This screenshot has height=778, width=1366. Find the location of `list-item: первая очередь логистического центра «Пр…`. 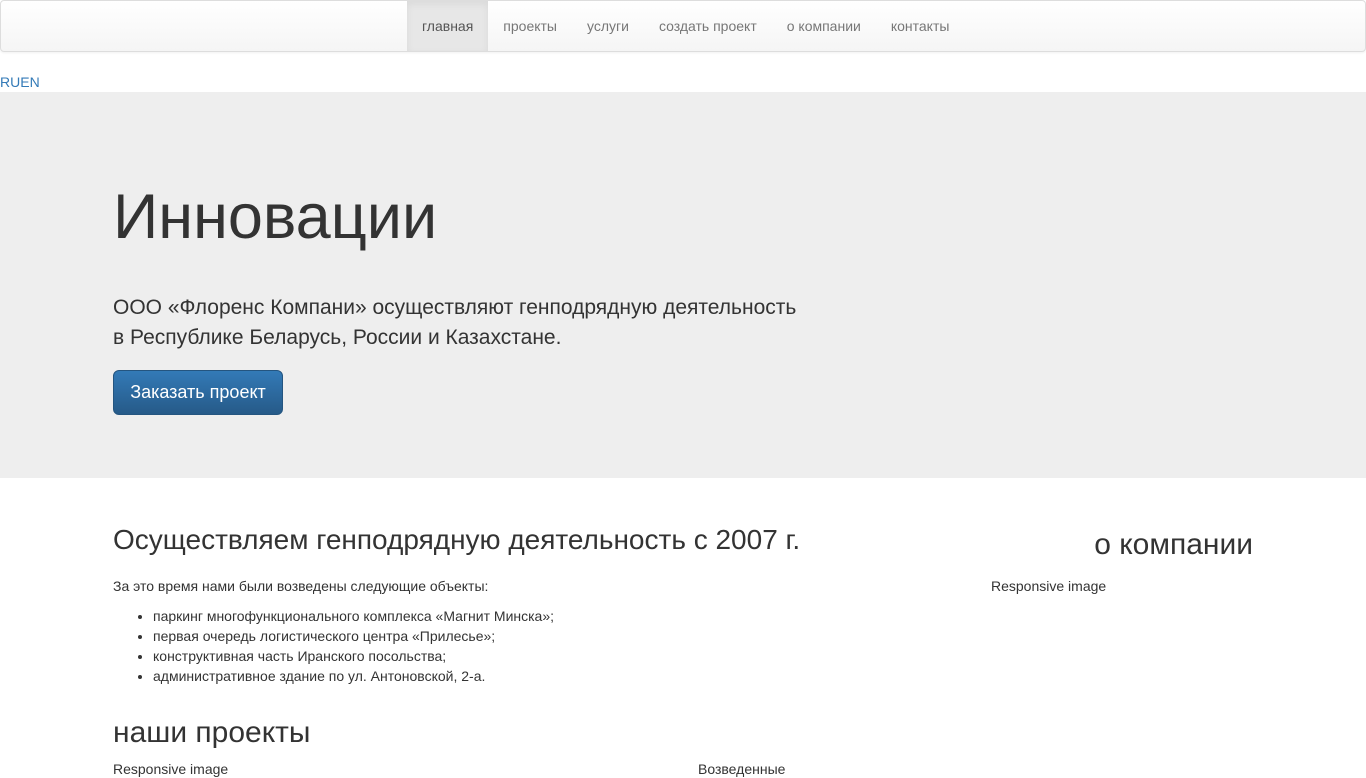

list-item: первая очередь логистического центра «Пр… is located at coordinates (353, 636).